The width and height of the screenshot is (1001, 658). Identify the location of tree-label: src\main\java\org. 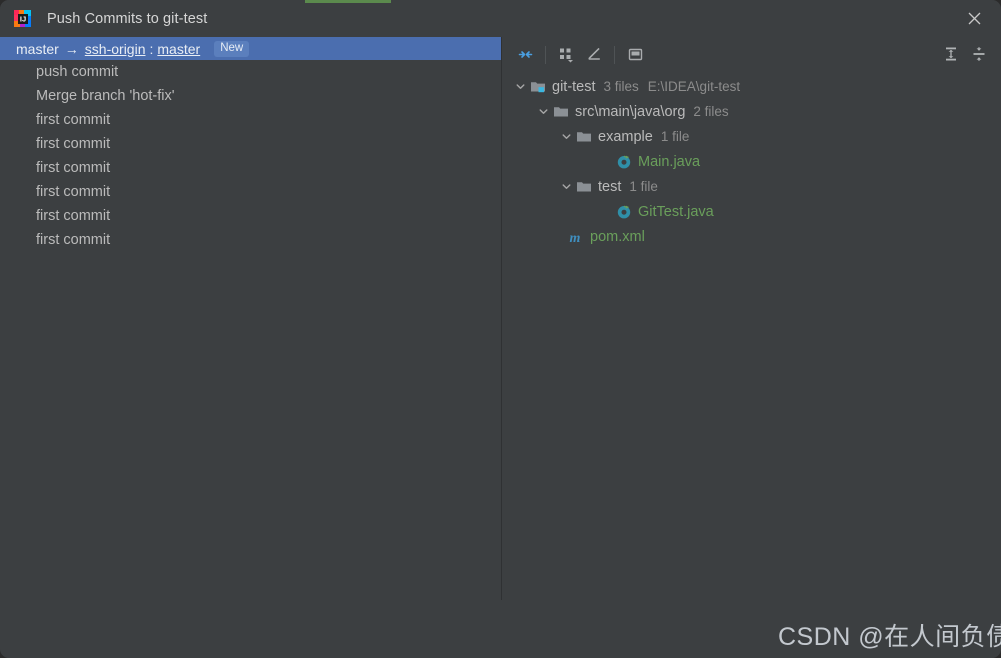
(630, 111).